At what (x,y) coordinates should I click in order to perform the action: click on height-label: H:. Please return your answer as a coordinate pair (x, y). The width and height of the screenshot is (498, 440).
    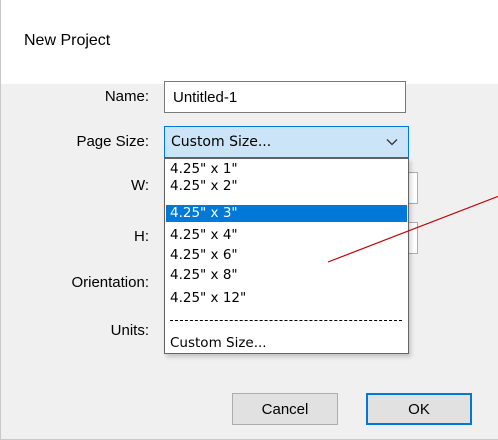
    Looking at the image, I should click on (141, 236).